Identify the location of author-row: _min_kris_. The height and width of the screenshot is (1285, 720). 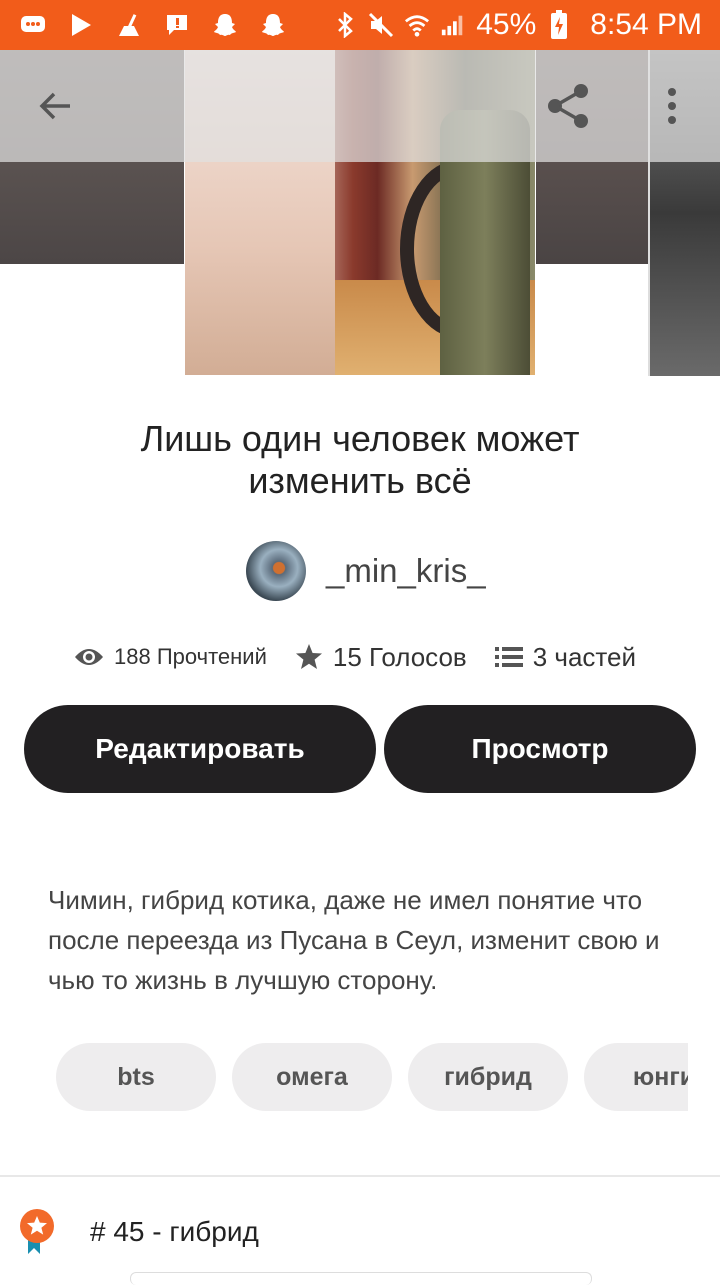
(366, 571).